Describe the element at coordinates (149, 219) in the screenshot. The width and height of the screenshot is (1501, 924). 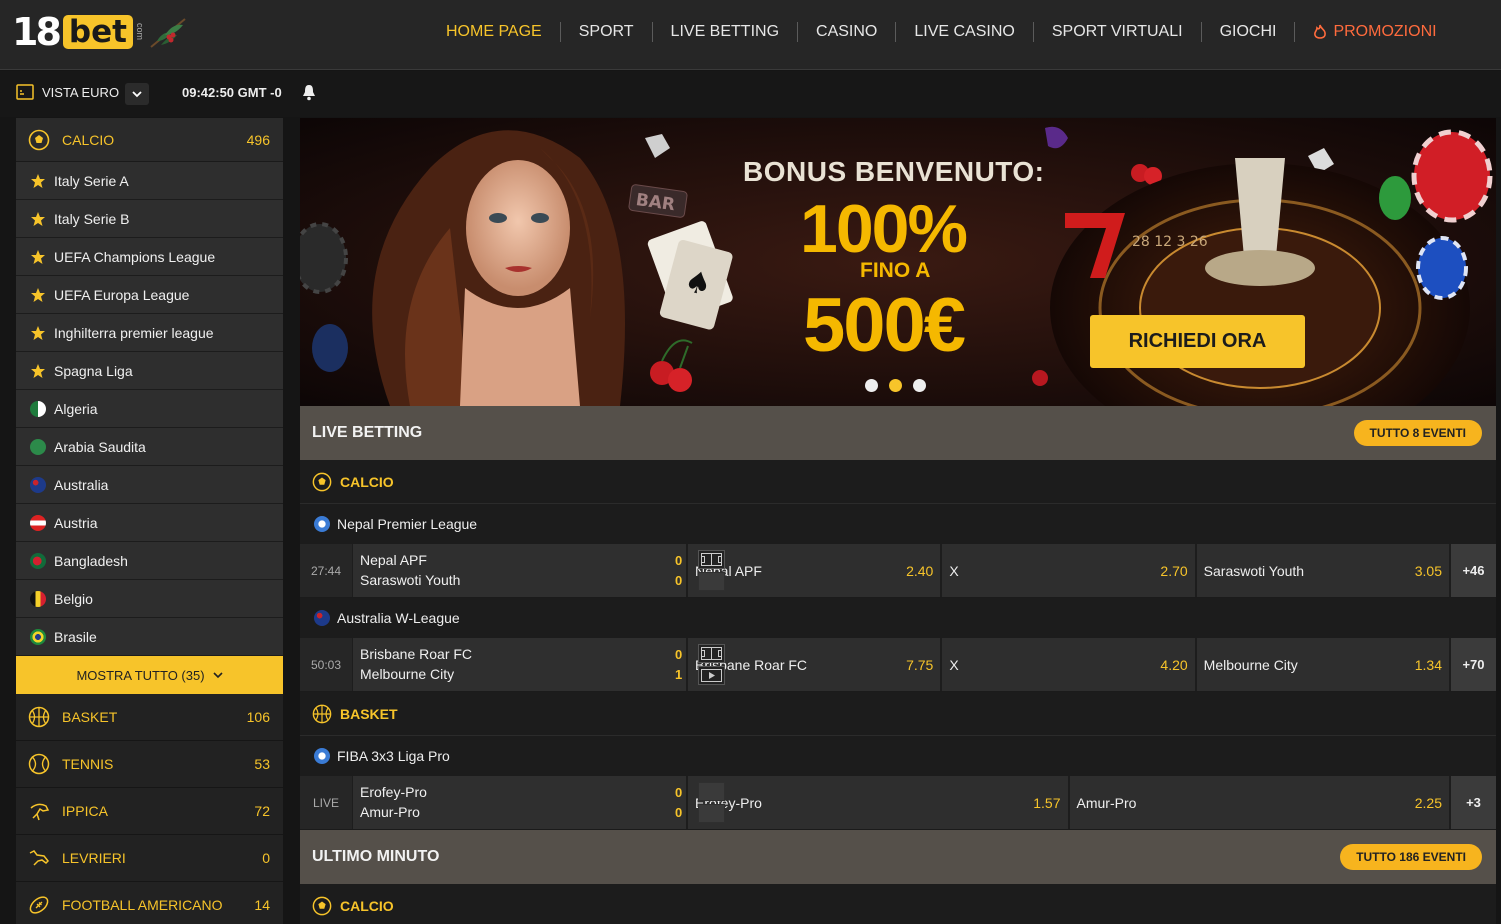
I see `sidebar-league-item: Italy Serie B` at that location.